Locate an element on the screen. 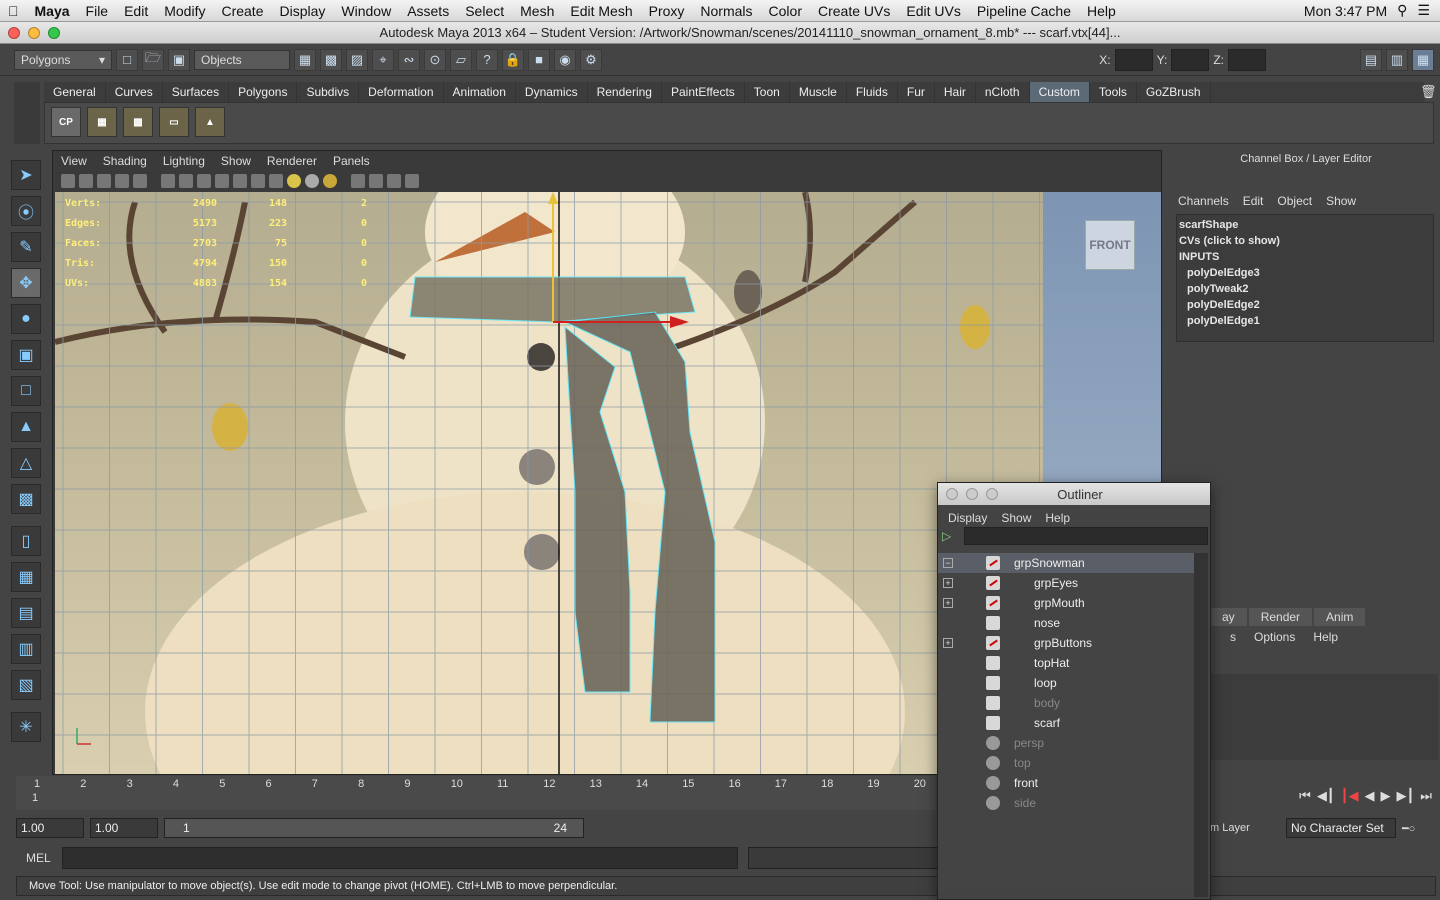  outliner-row-nose: nose is located at coordinates (1066, 623).